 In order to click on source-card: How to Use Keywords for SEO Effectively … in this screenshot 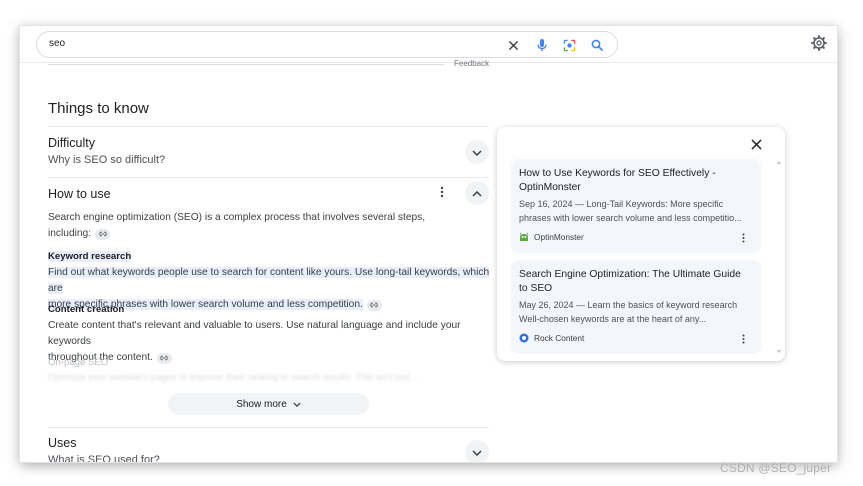, I will do `click(636, 206)`.